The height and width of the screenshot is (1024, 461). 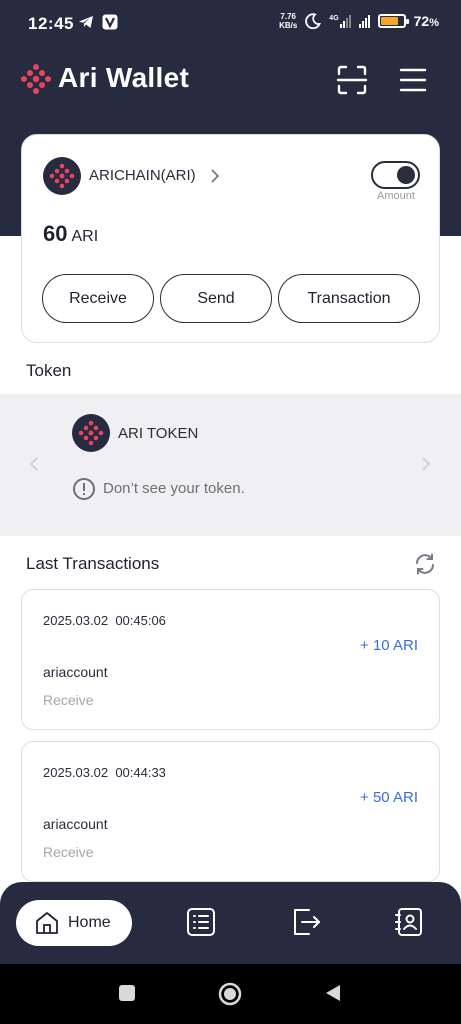 I want to click on refresh-icon, so click(x=425, y=564).